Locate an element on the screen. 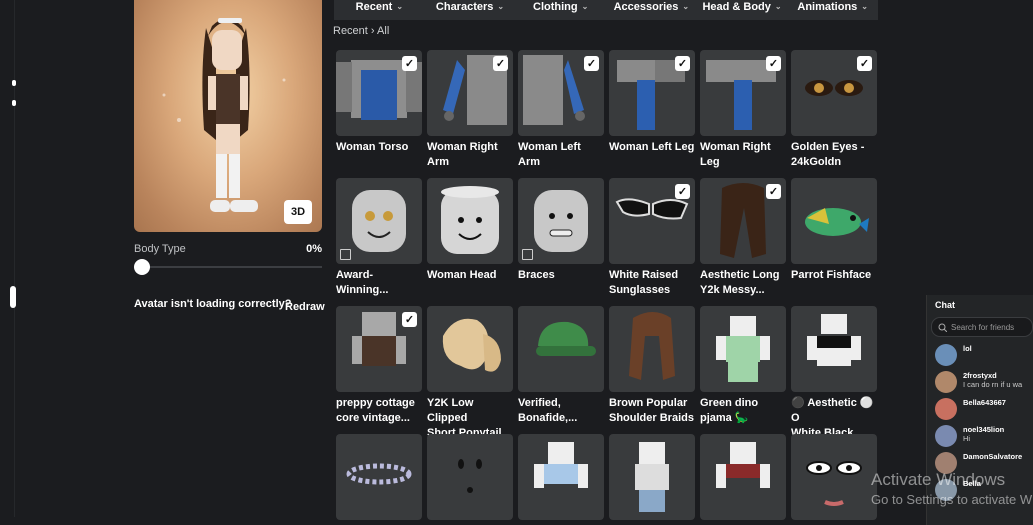  avatar-figure is located at coordinates (224, 115).